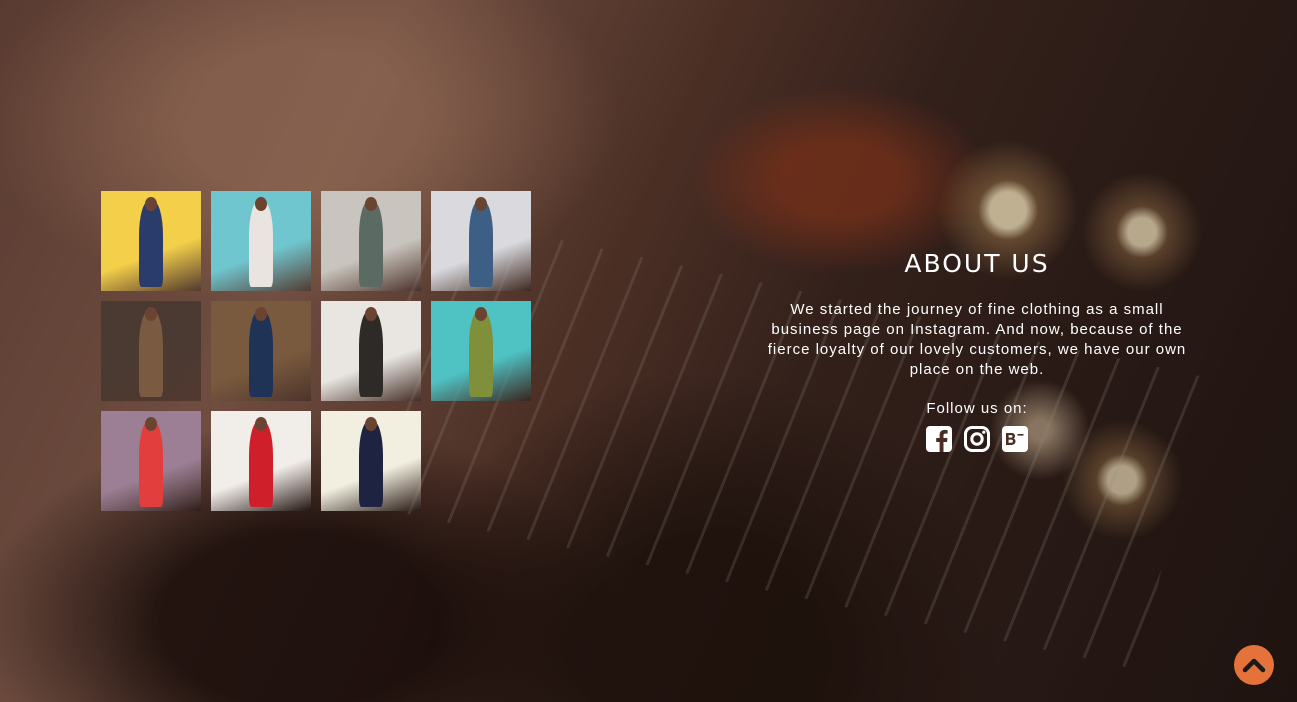 This screenshot has height=702, width=1297. I want to click on scroll-to-top-button, so click(1254, 665).